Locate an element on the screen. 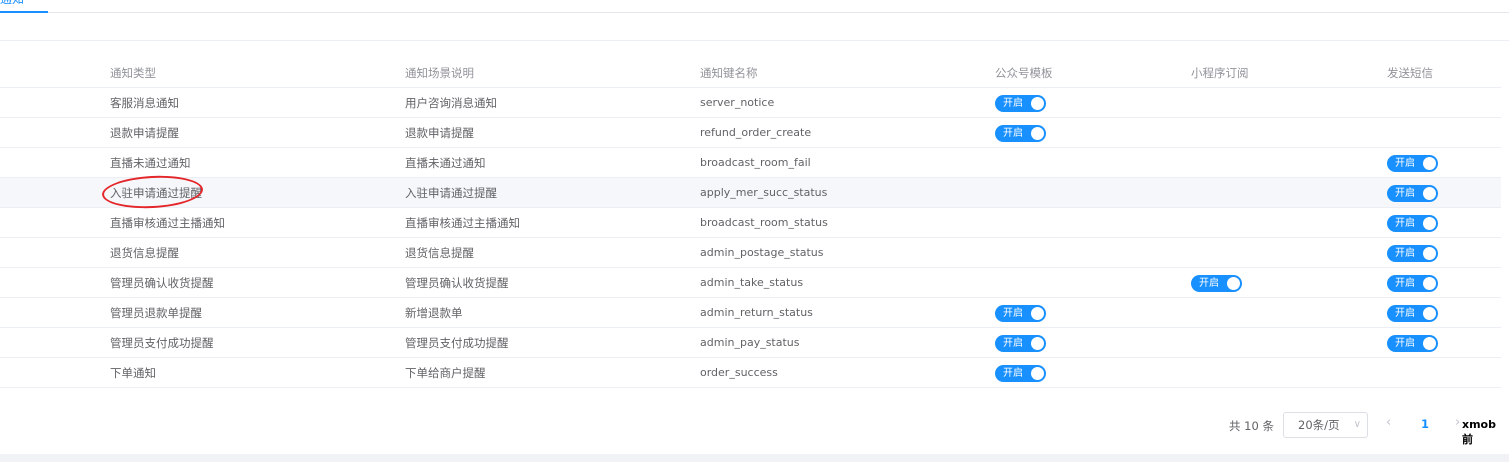  tabs-bar: 通知 is located at coordinates (754, 6).